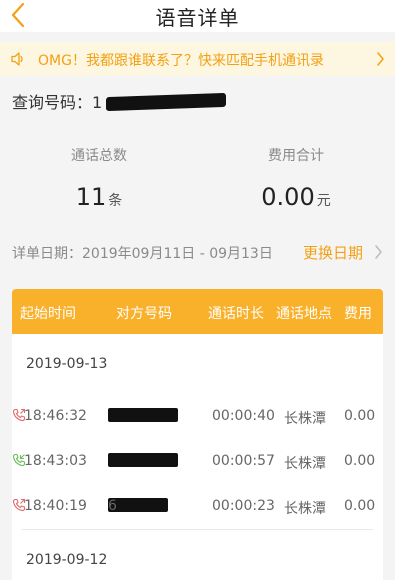  Describe the element at coordinates (197, 419) in the screenshot. I see `table-row: 18:46:32 1350 00:00:40 长株潭 0.00` at that location.